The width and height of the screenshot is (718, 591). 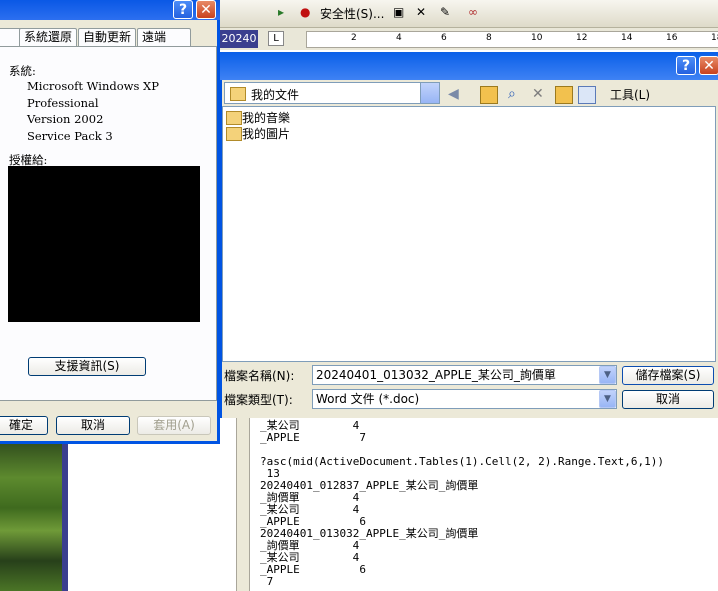 I want to click on tab-remote: 遠端, so click(x=164, y=37).